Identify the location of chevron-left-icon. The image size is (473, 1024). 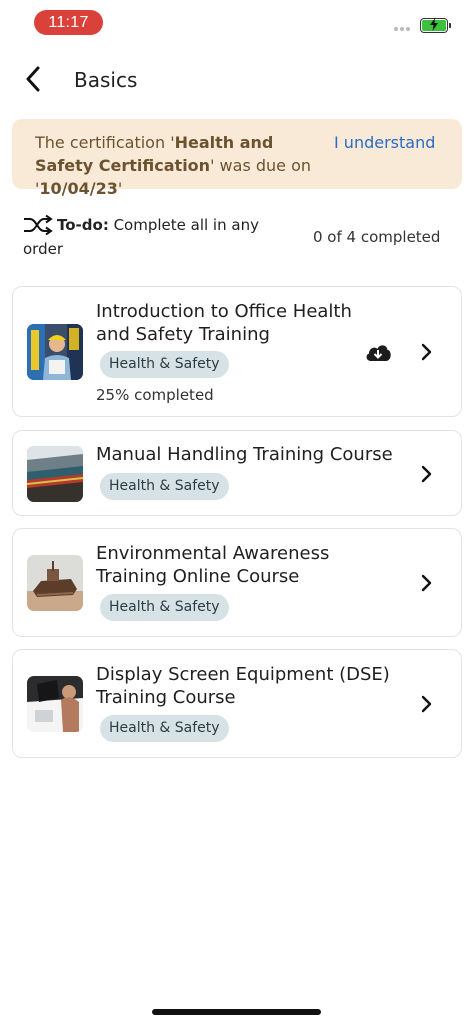
(33, 79).